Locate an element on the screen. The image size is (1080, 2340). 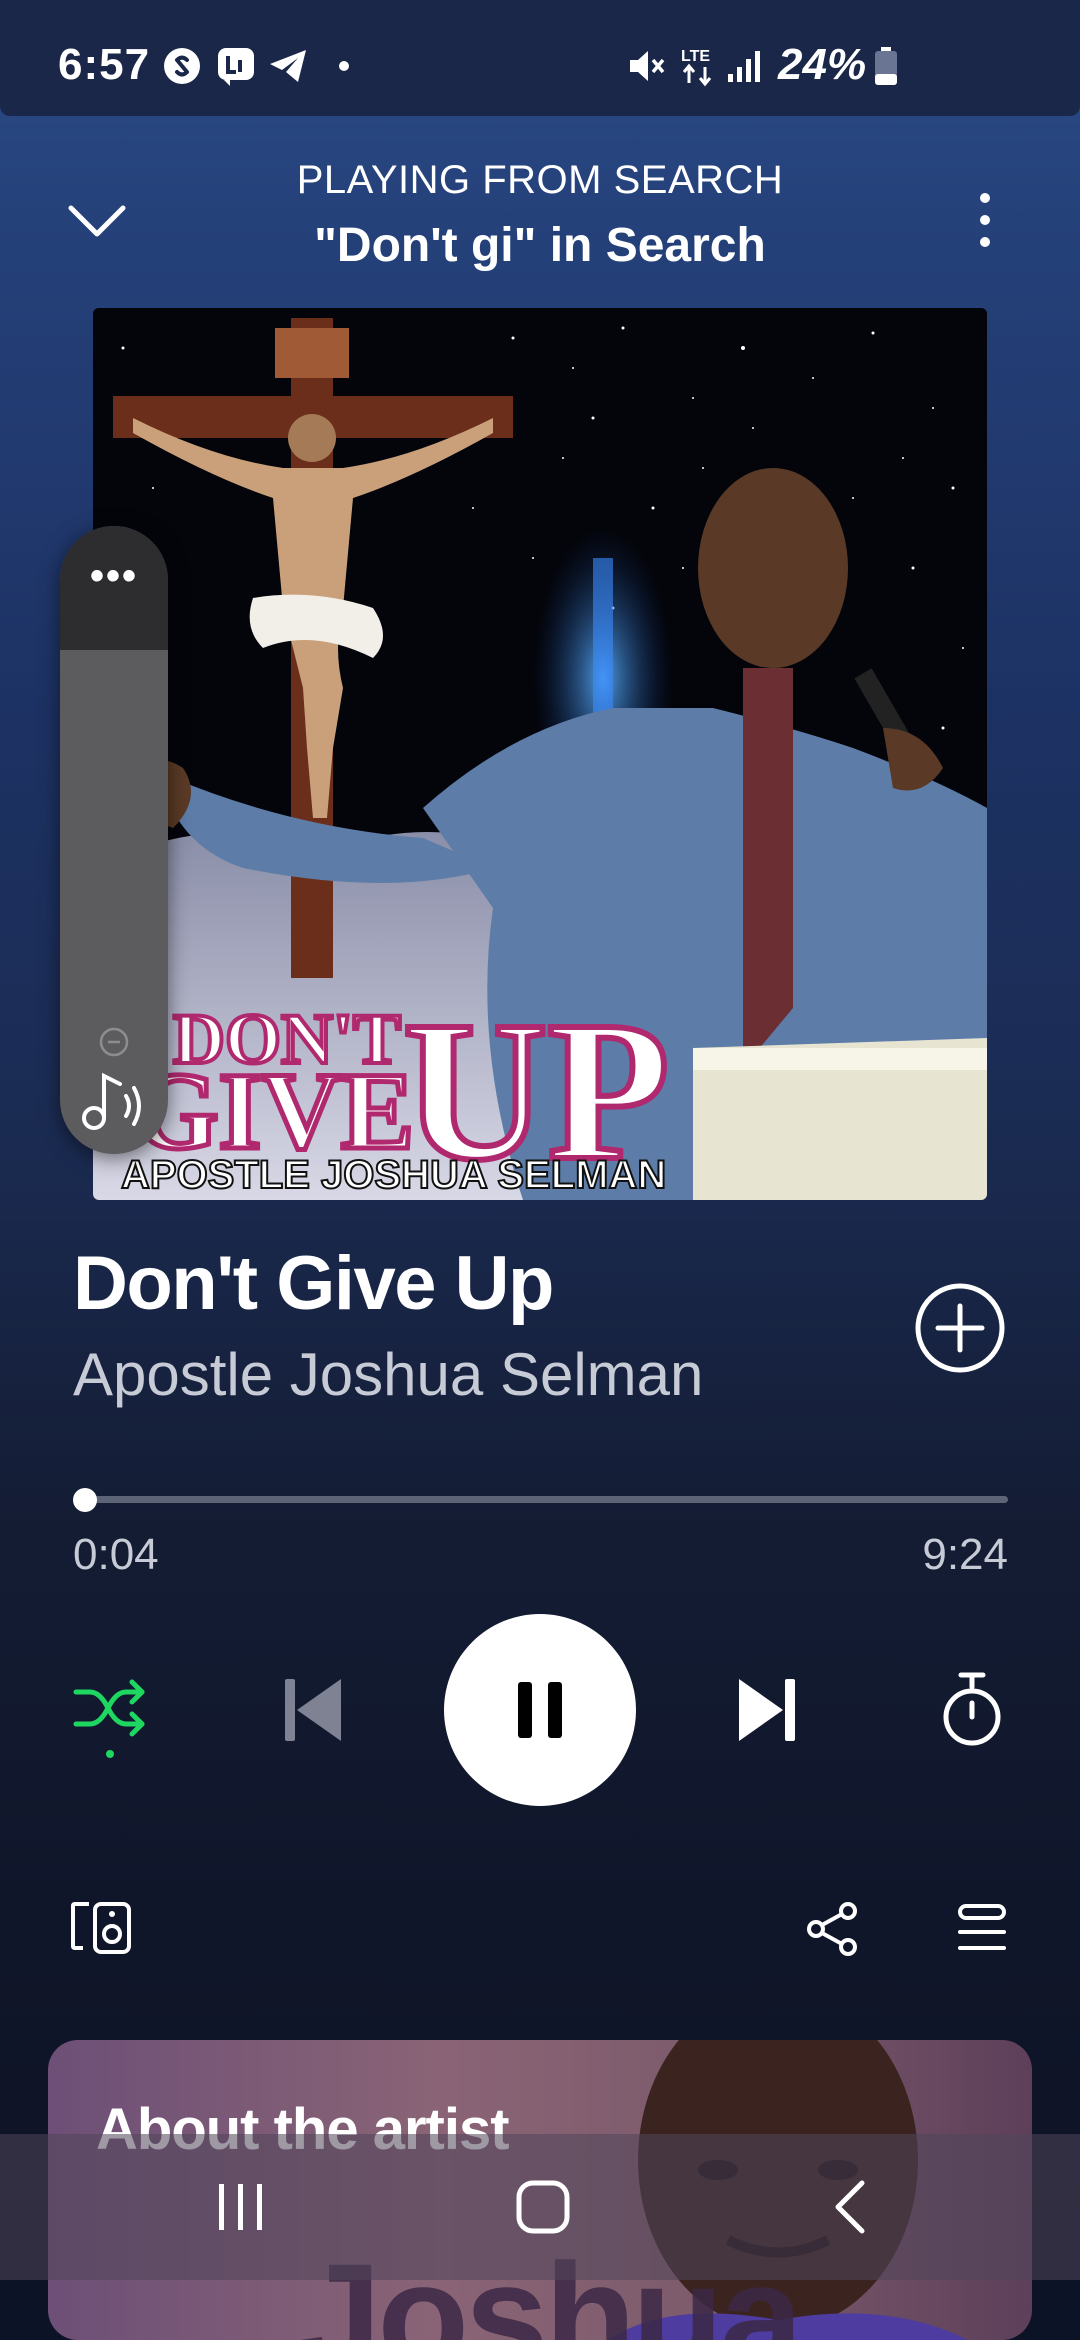
home-icon is located at coordinates (543, 2207).